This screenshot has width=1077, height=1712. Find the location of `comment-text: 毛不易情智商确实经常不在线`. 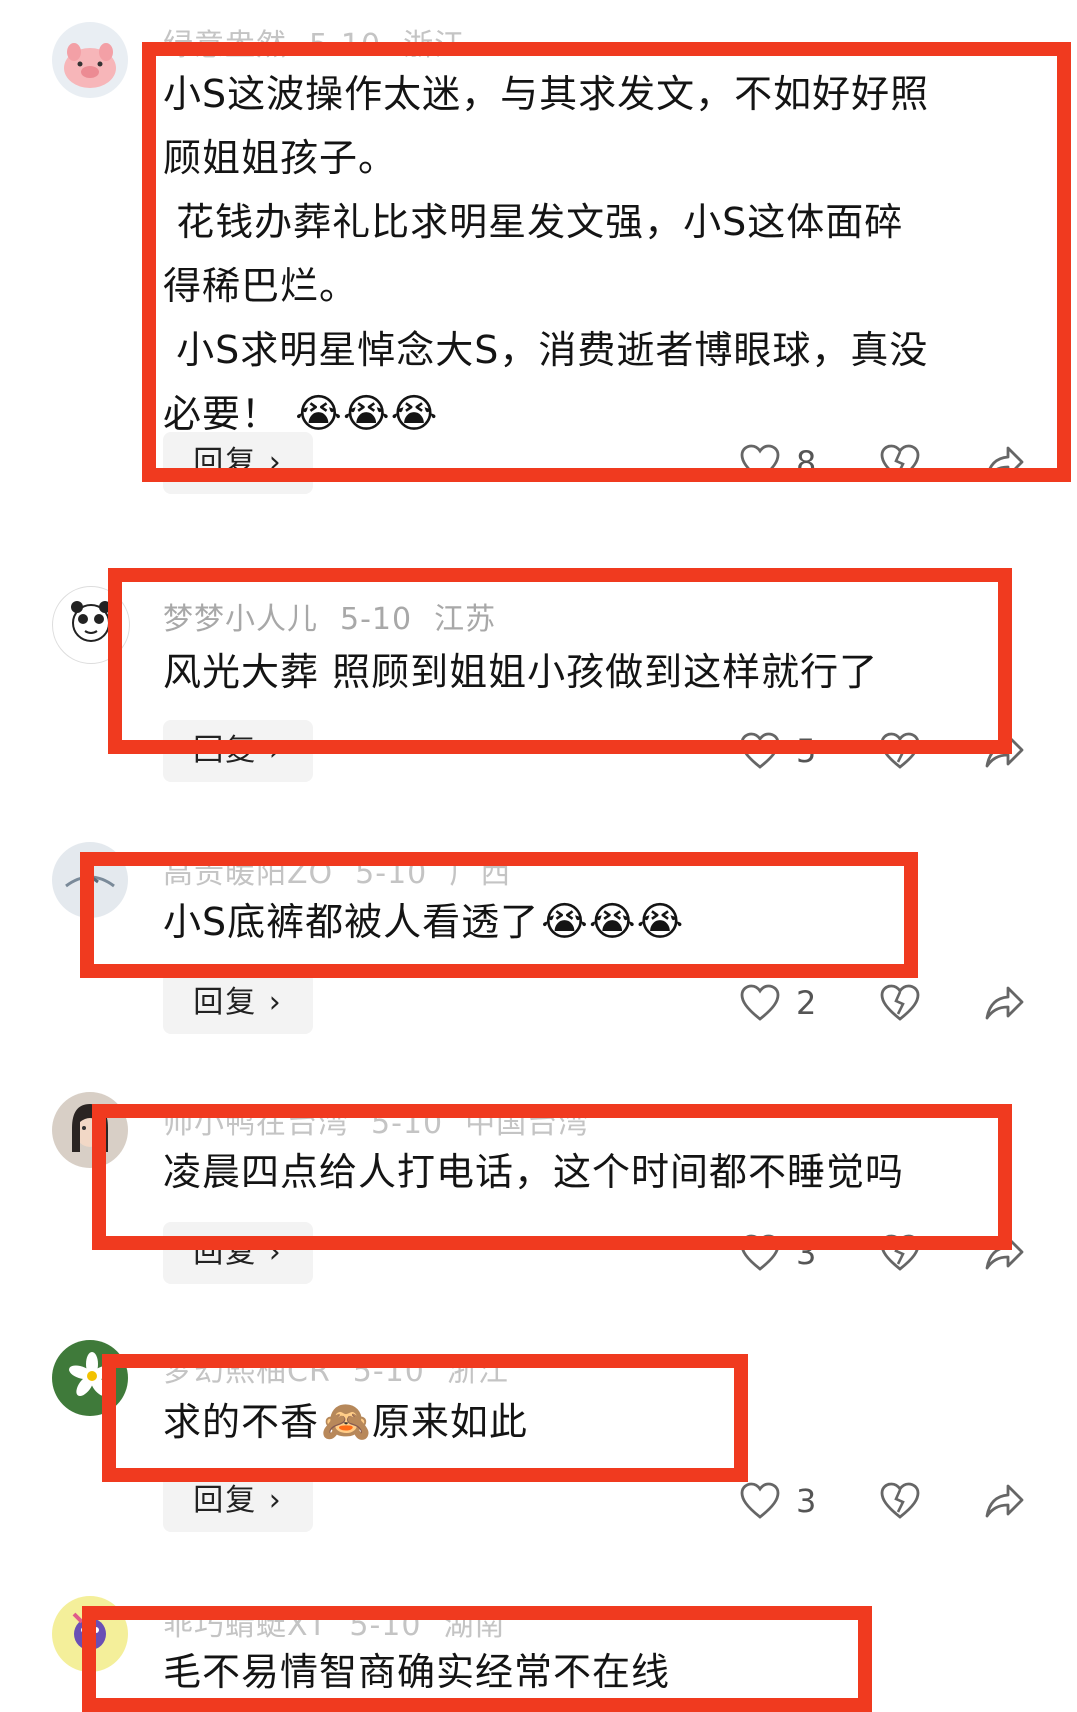

comment-text: 毛不易情智商确实经常不在线 is located at coordinates (603, 1672).